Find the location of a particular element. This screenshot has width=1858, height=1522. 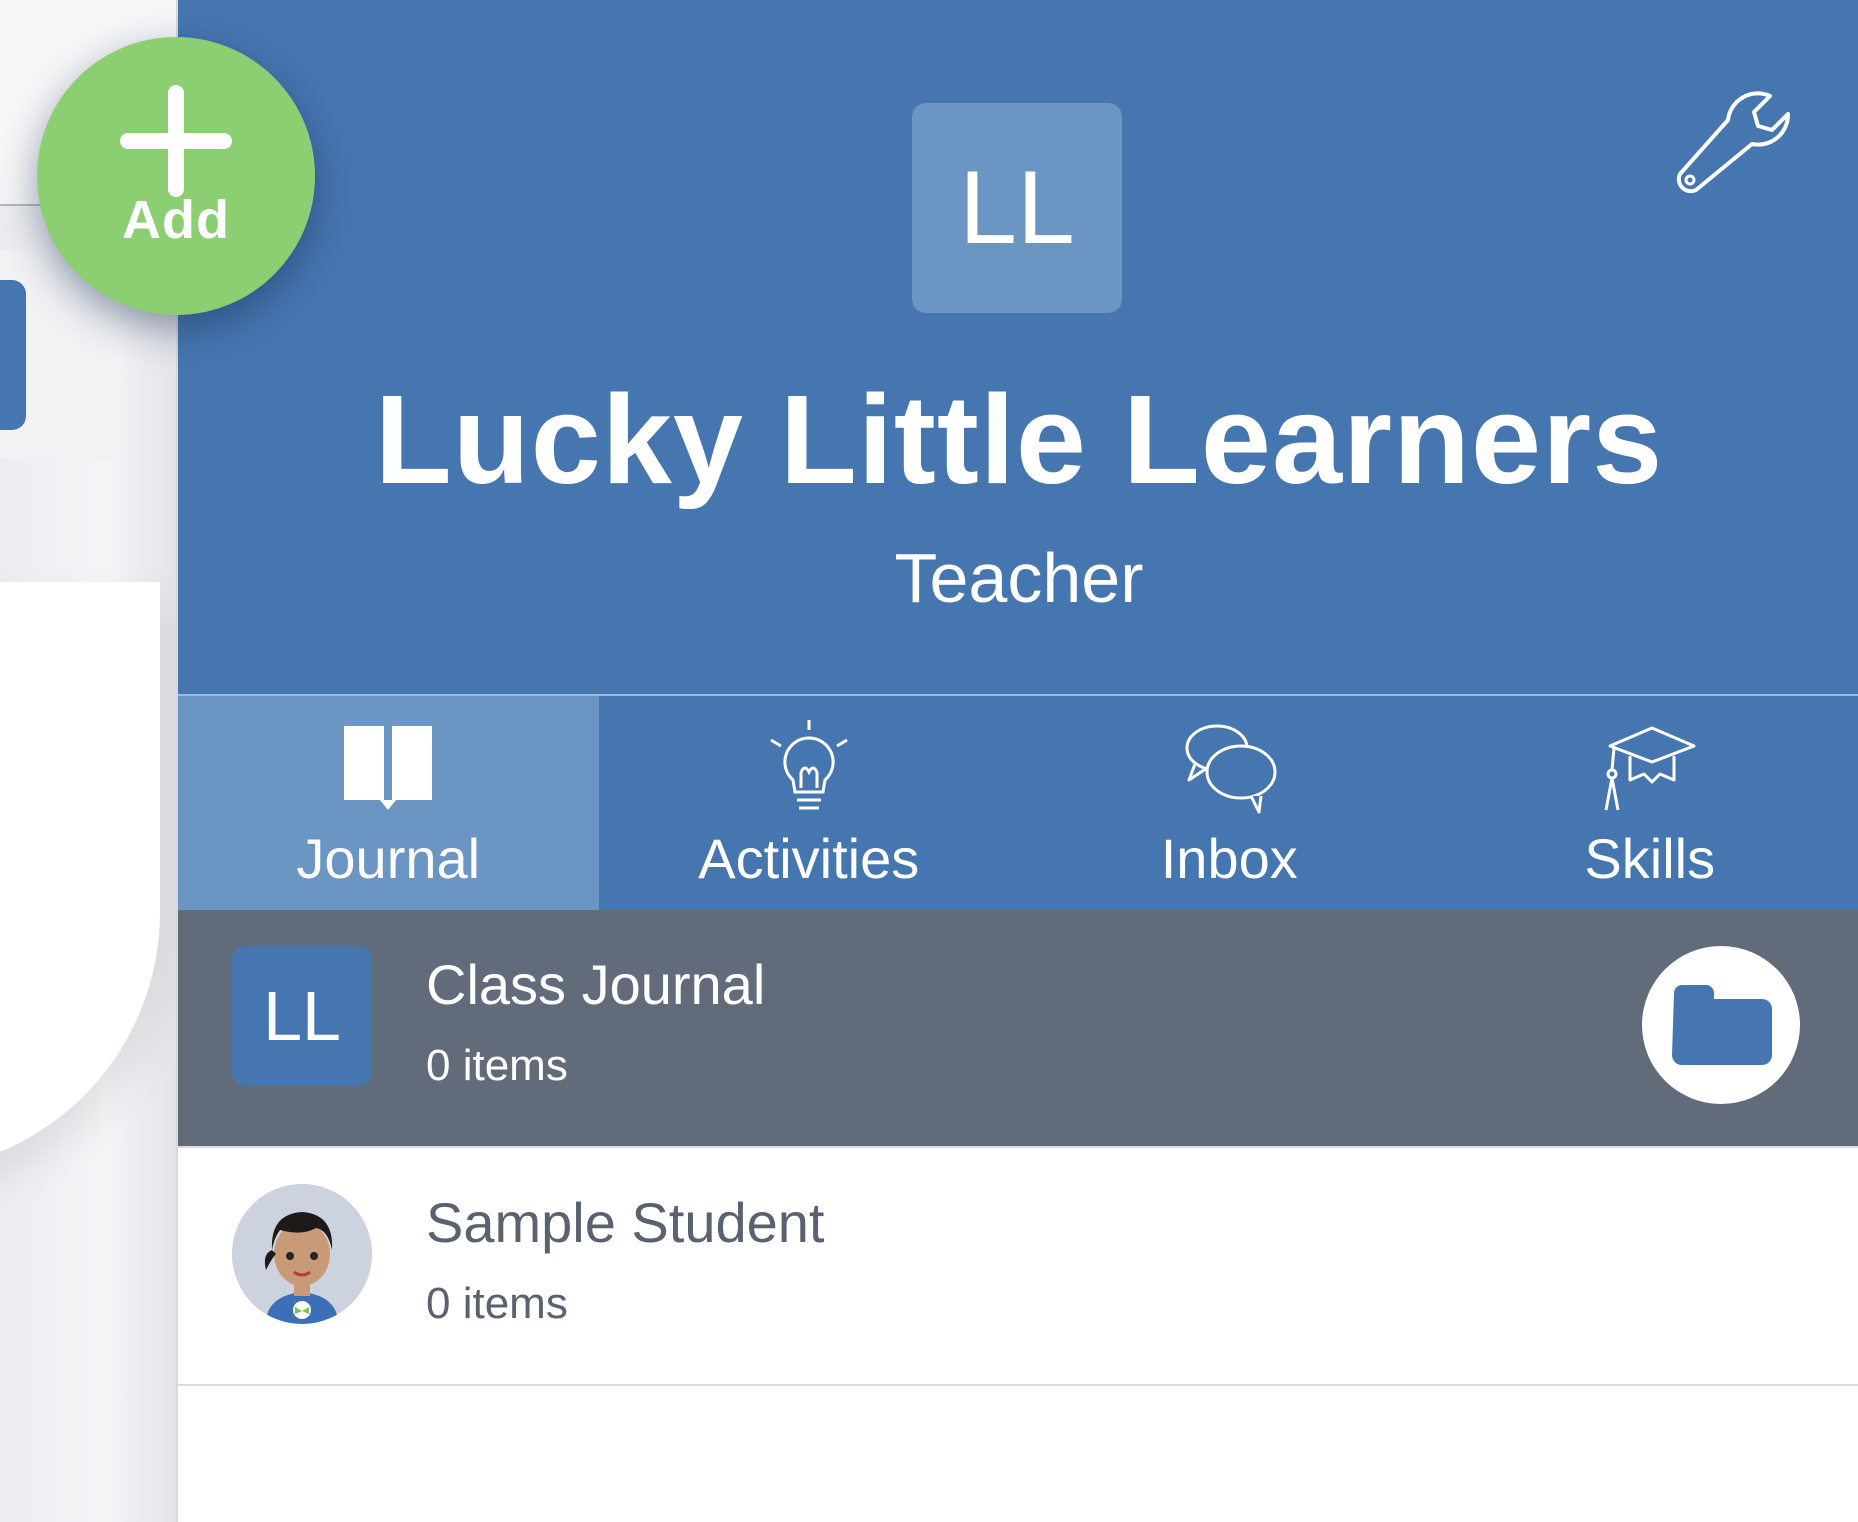

background-card-tab is located at coordinates (13, 355).